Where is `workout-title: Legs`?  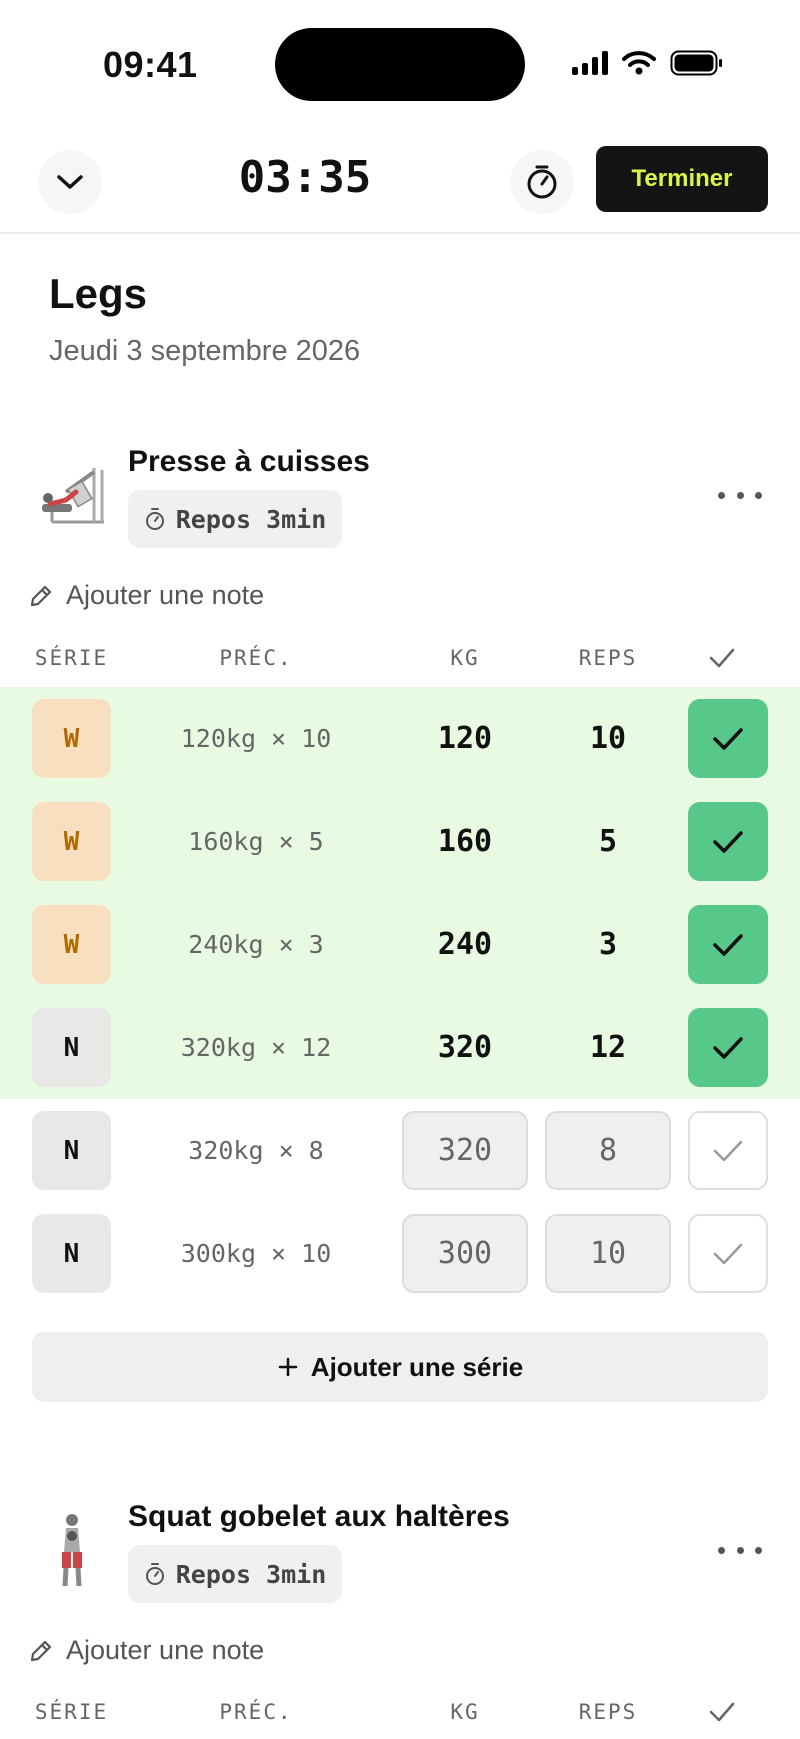 workout-title: Legs is located at coordinates (98, 294).